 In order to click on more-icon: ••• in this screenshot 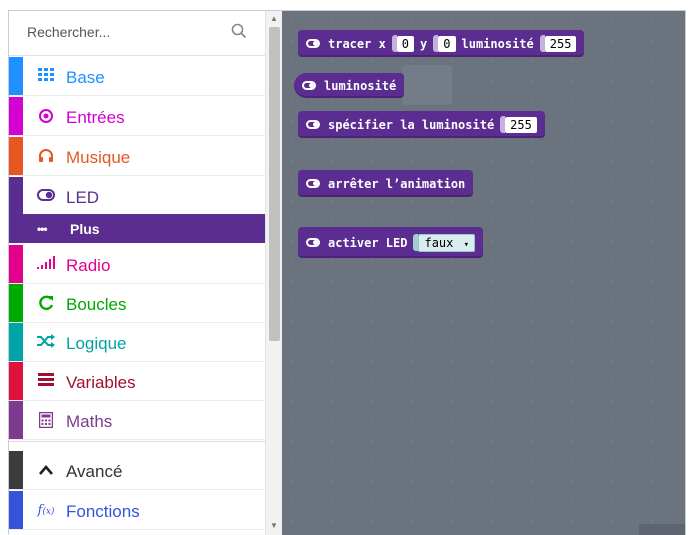, I will do `click(42, 229)`.